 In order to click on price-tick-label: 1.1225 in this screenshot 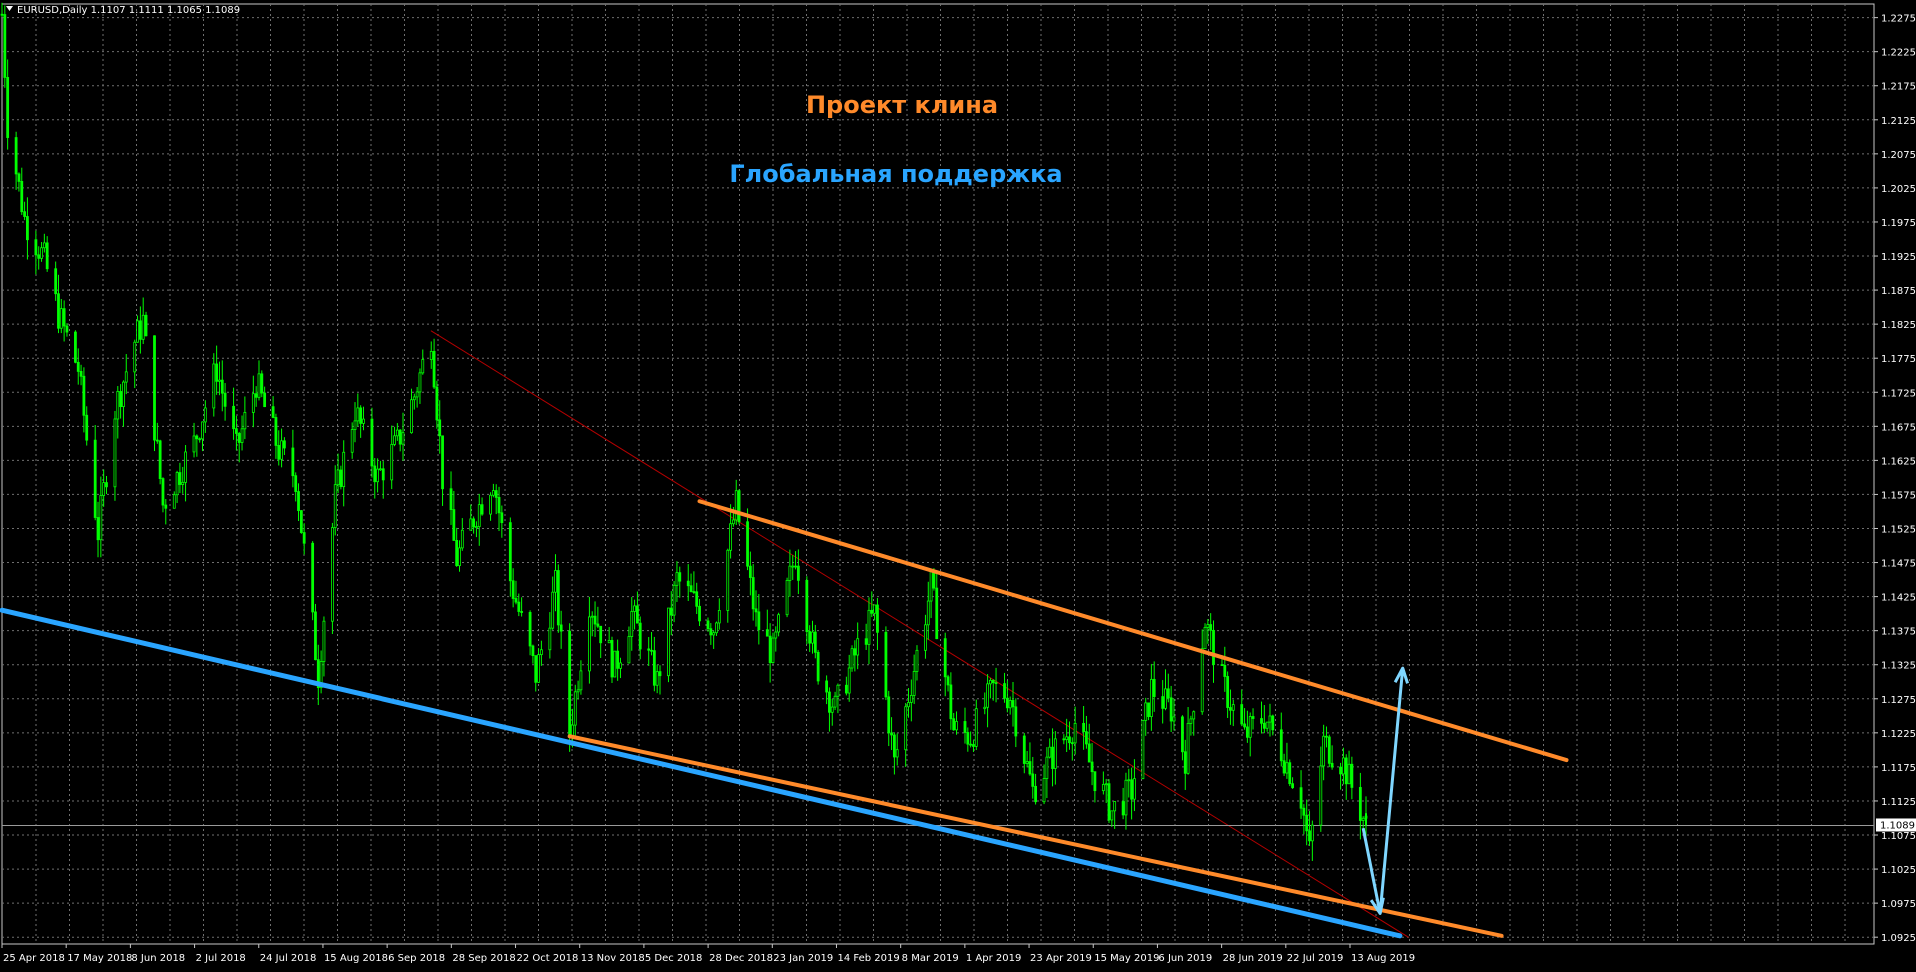, I will do `click(1898, 734)`.